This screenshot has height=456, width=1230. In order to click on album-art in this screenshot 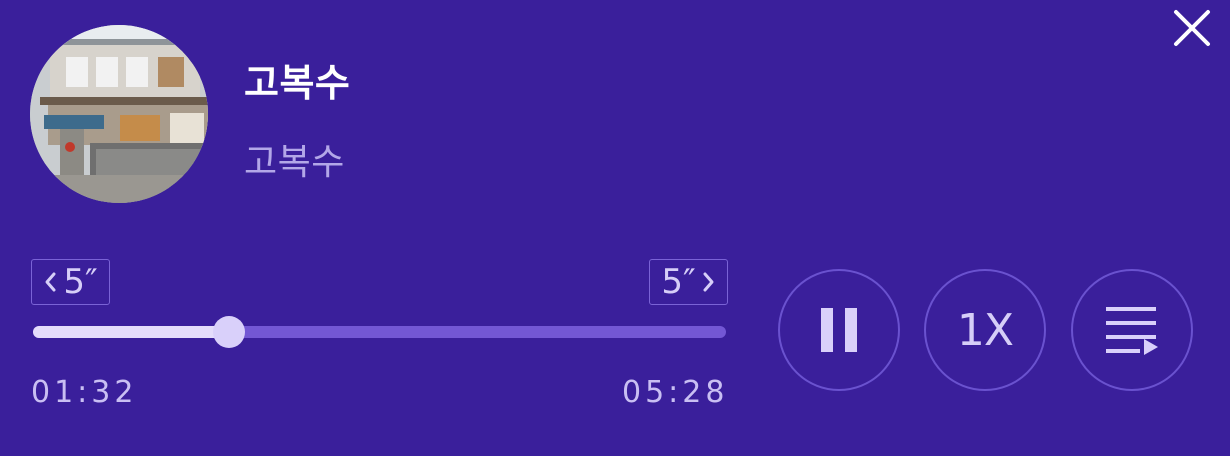, I will do `click(119, 114)`.